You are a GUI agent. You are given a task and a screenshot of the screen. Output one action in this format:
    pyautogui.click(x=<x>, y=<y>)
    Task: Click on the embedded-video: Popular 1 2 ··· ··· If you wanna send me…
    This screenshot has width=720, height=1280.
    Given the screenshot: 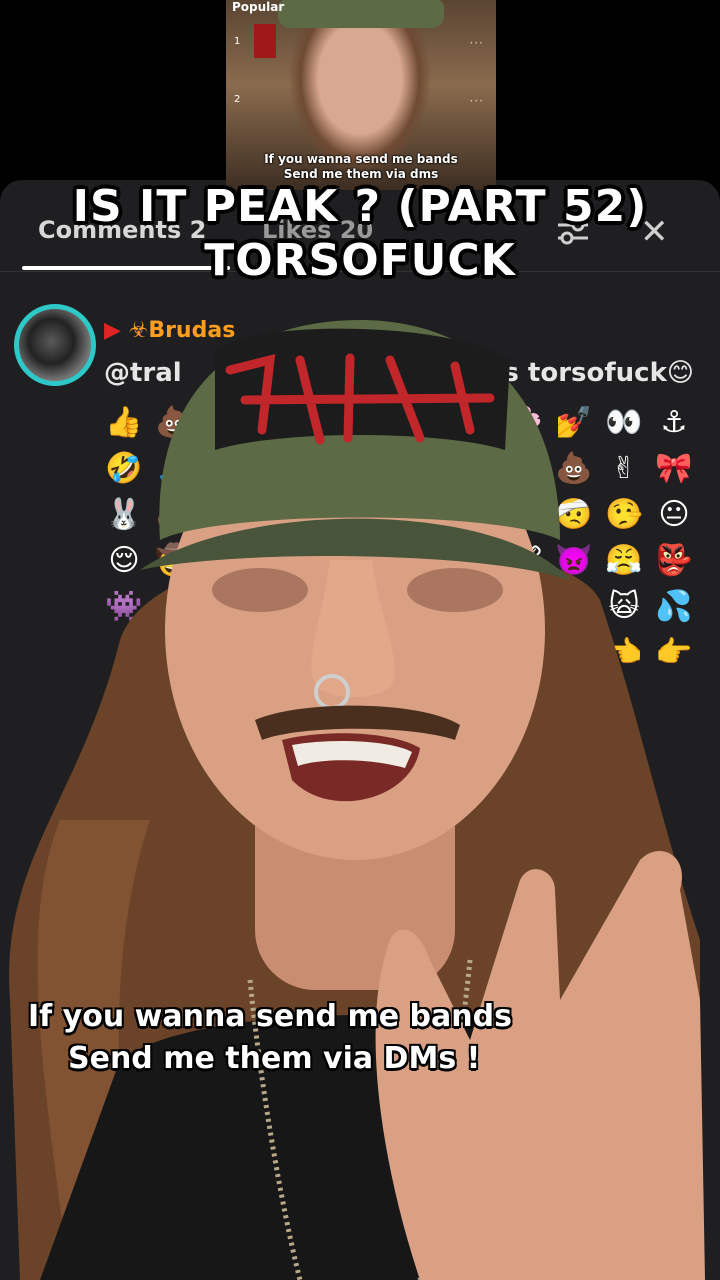 What is the action you would take?
    pyautogui.click(x=361, y=95)
    